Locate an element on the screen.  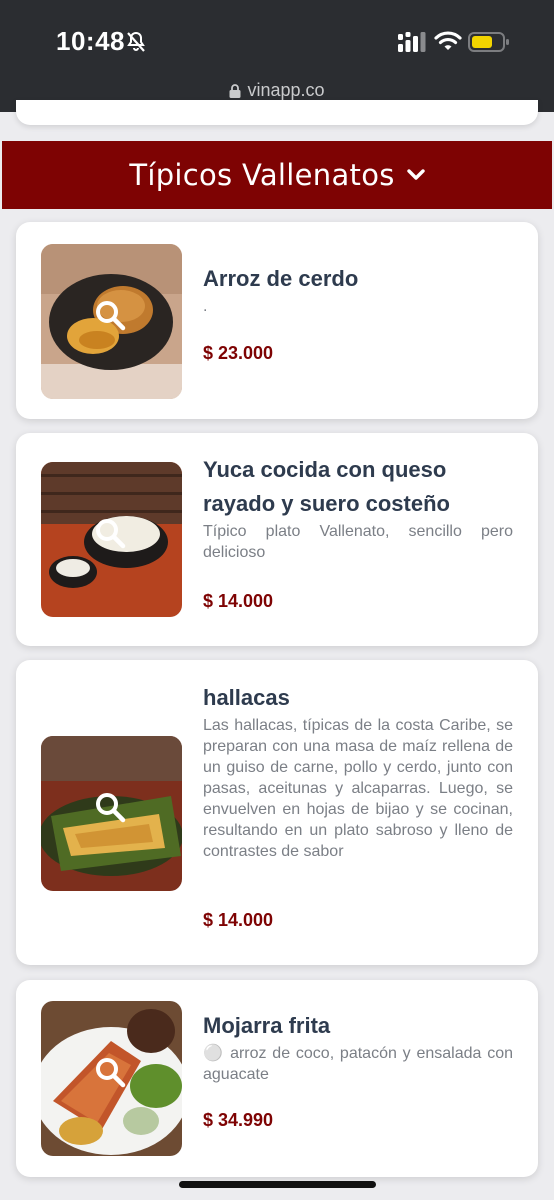
product-description: . is located at coordinates (205, 306).